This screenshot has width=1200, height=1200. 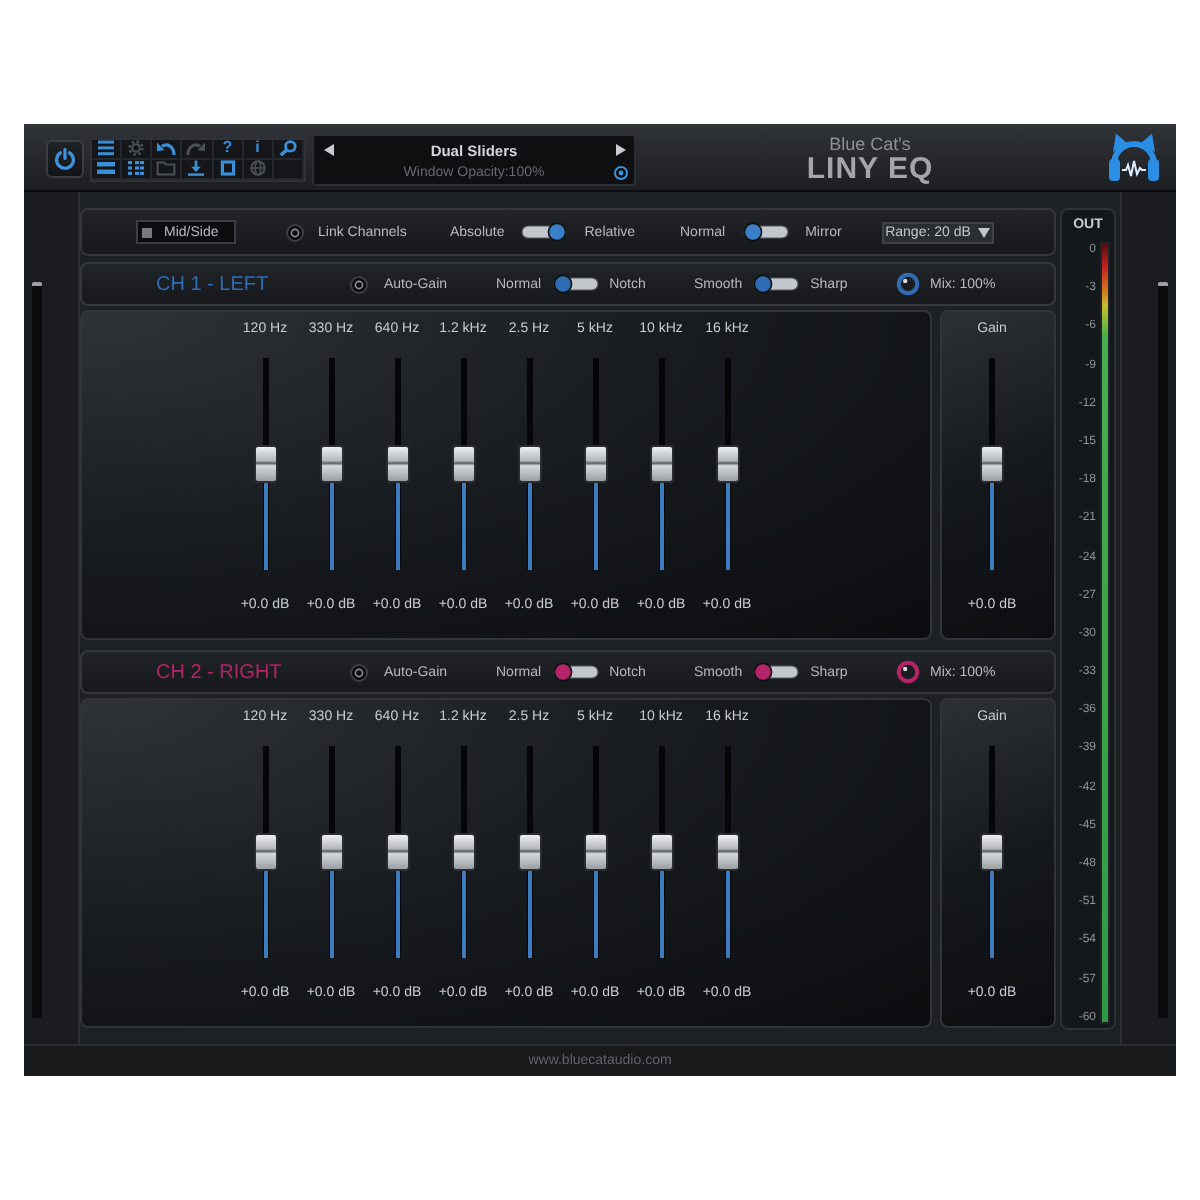 I want to click on dot-grid-icon, so click(x=136, y=168).